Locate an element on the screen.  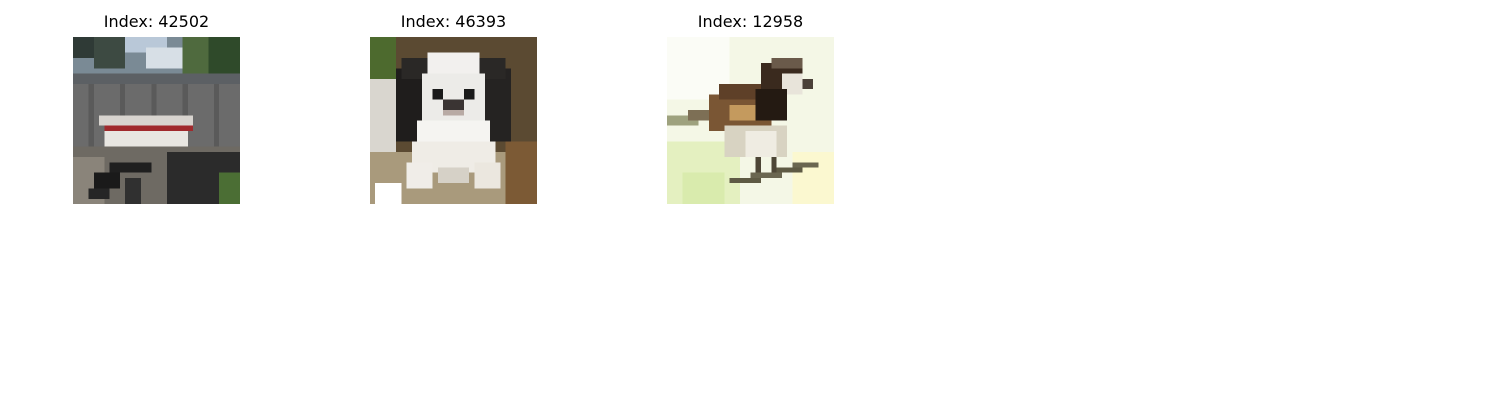
bird-image is located at coordinates (750, 120).